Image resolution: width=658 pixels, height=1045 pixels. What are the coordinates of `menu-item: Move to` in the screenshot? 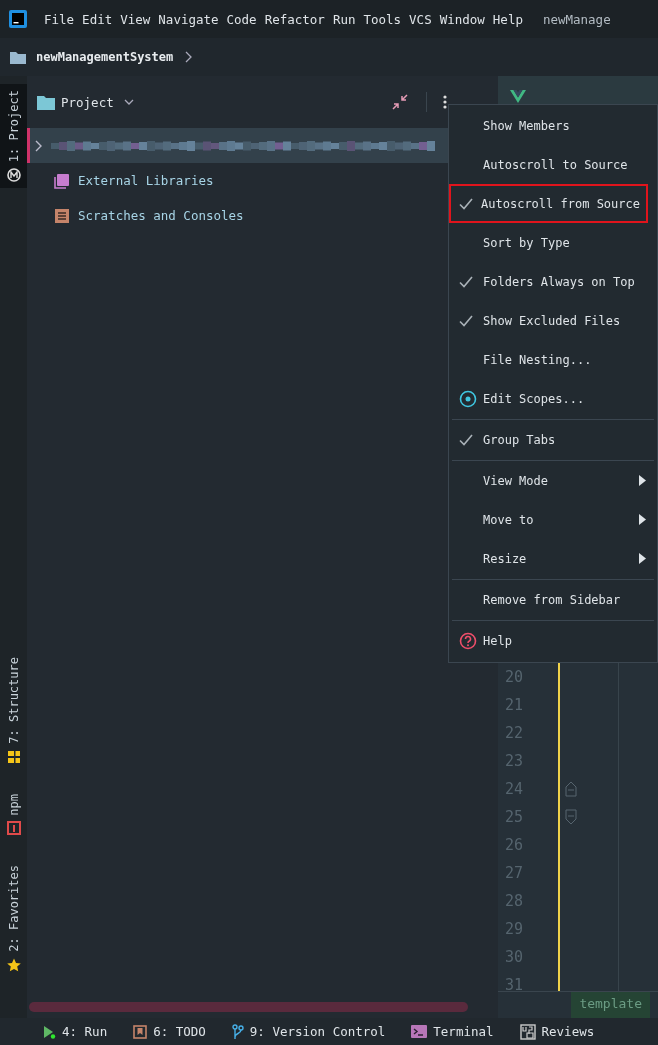 It's located at (548, 519).